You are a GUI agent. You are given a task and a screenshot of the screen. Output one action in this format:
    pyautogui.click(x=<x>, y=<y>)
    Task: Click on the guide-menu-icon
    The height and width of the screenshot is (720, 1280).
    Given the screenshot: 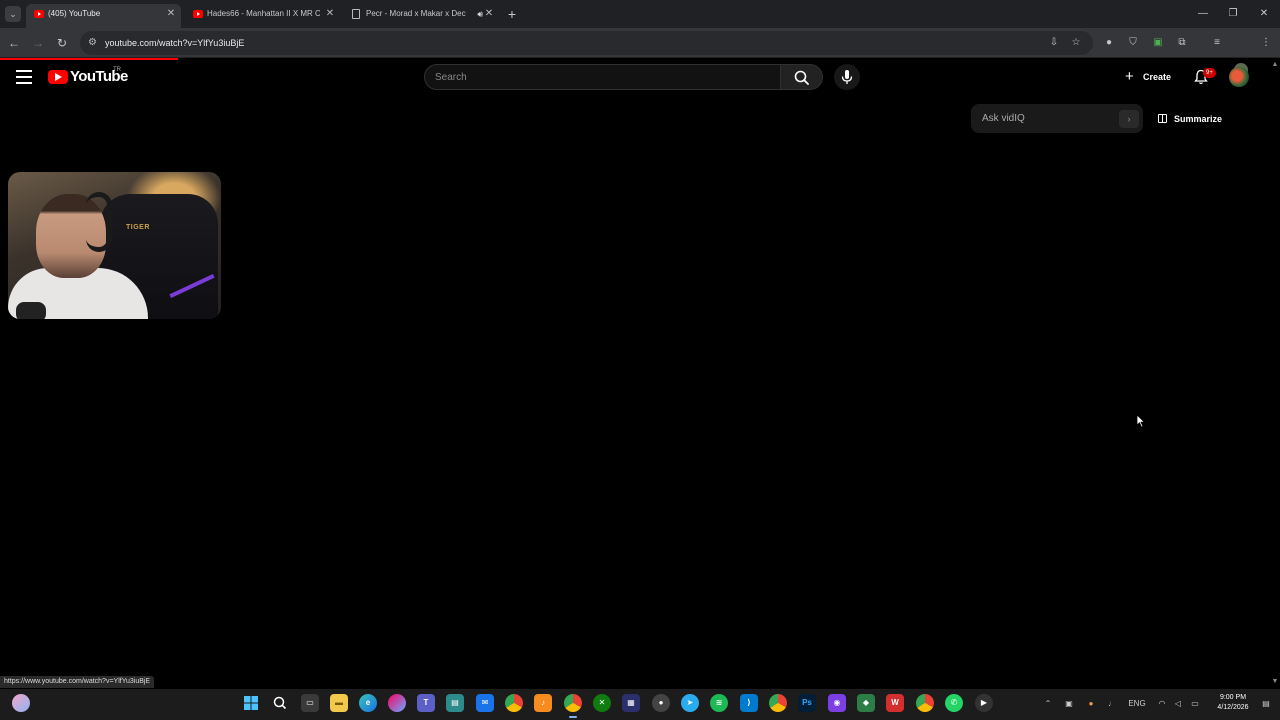 What is the action you would take?
    pyautogui.click(x=24, y=77)
    